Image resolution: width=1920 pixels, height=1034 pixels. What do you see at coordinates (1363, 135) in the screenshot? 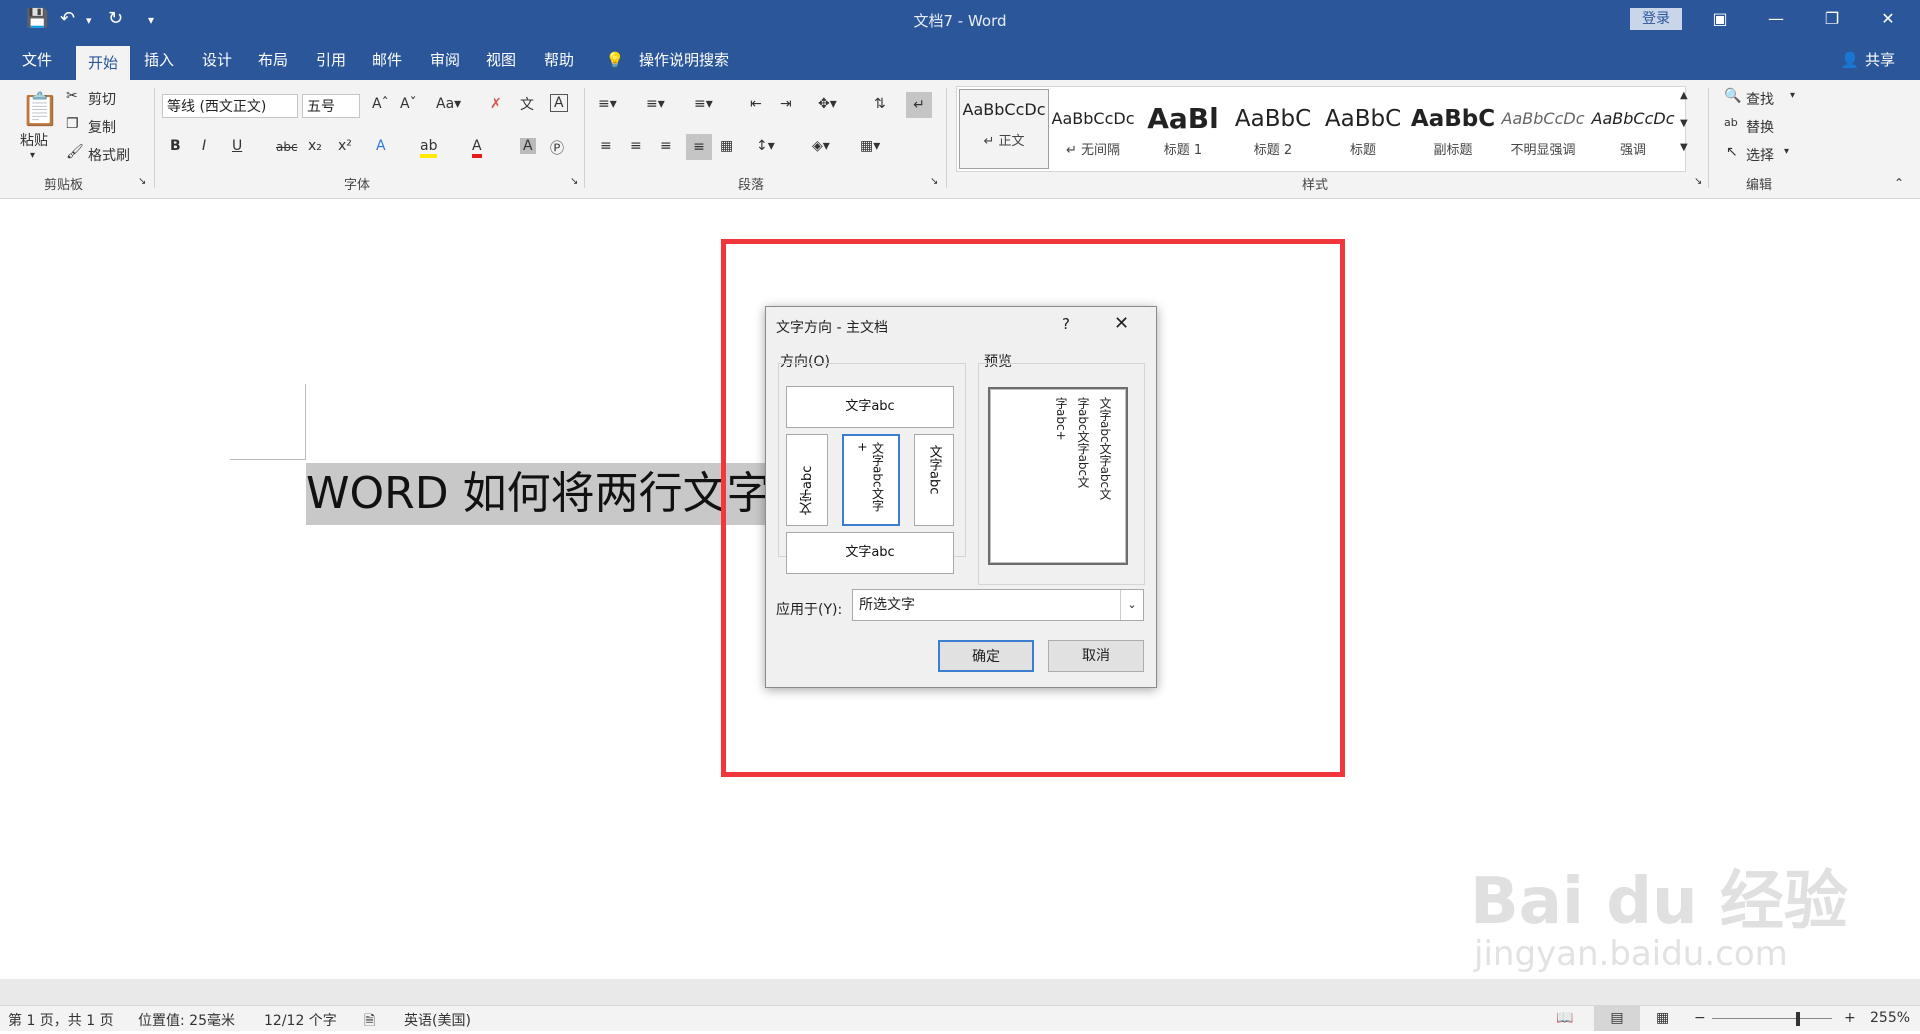
I see `style-item-title: AaBbC 标题` at bounding box center [1363, 135].